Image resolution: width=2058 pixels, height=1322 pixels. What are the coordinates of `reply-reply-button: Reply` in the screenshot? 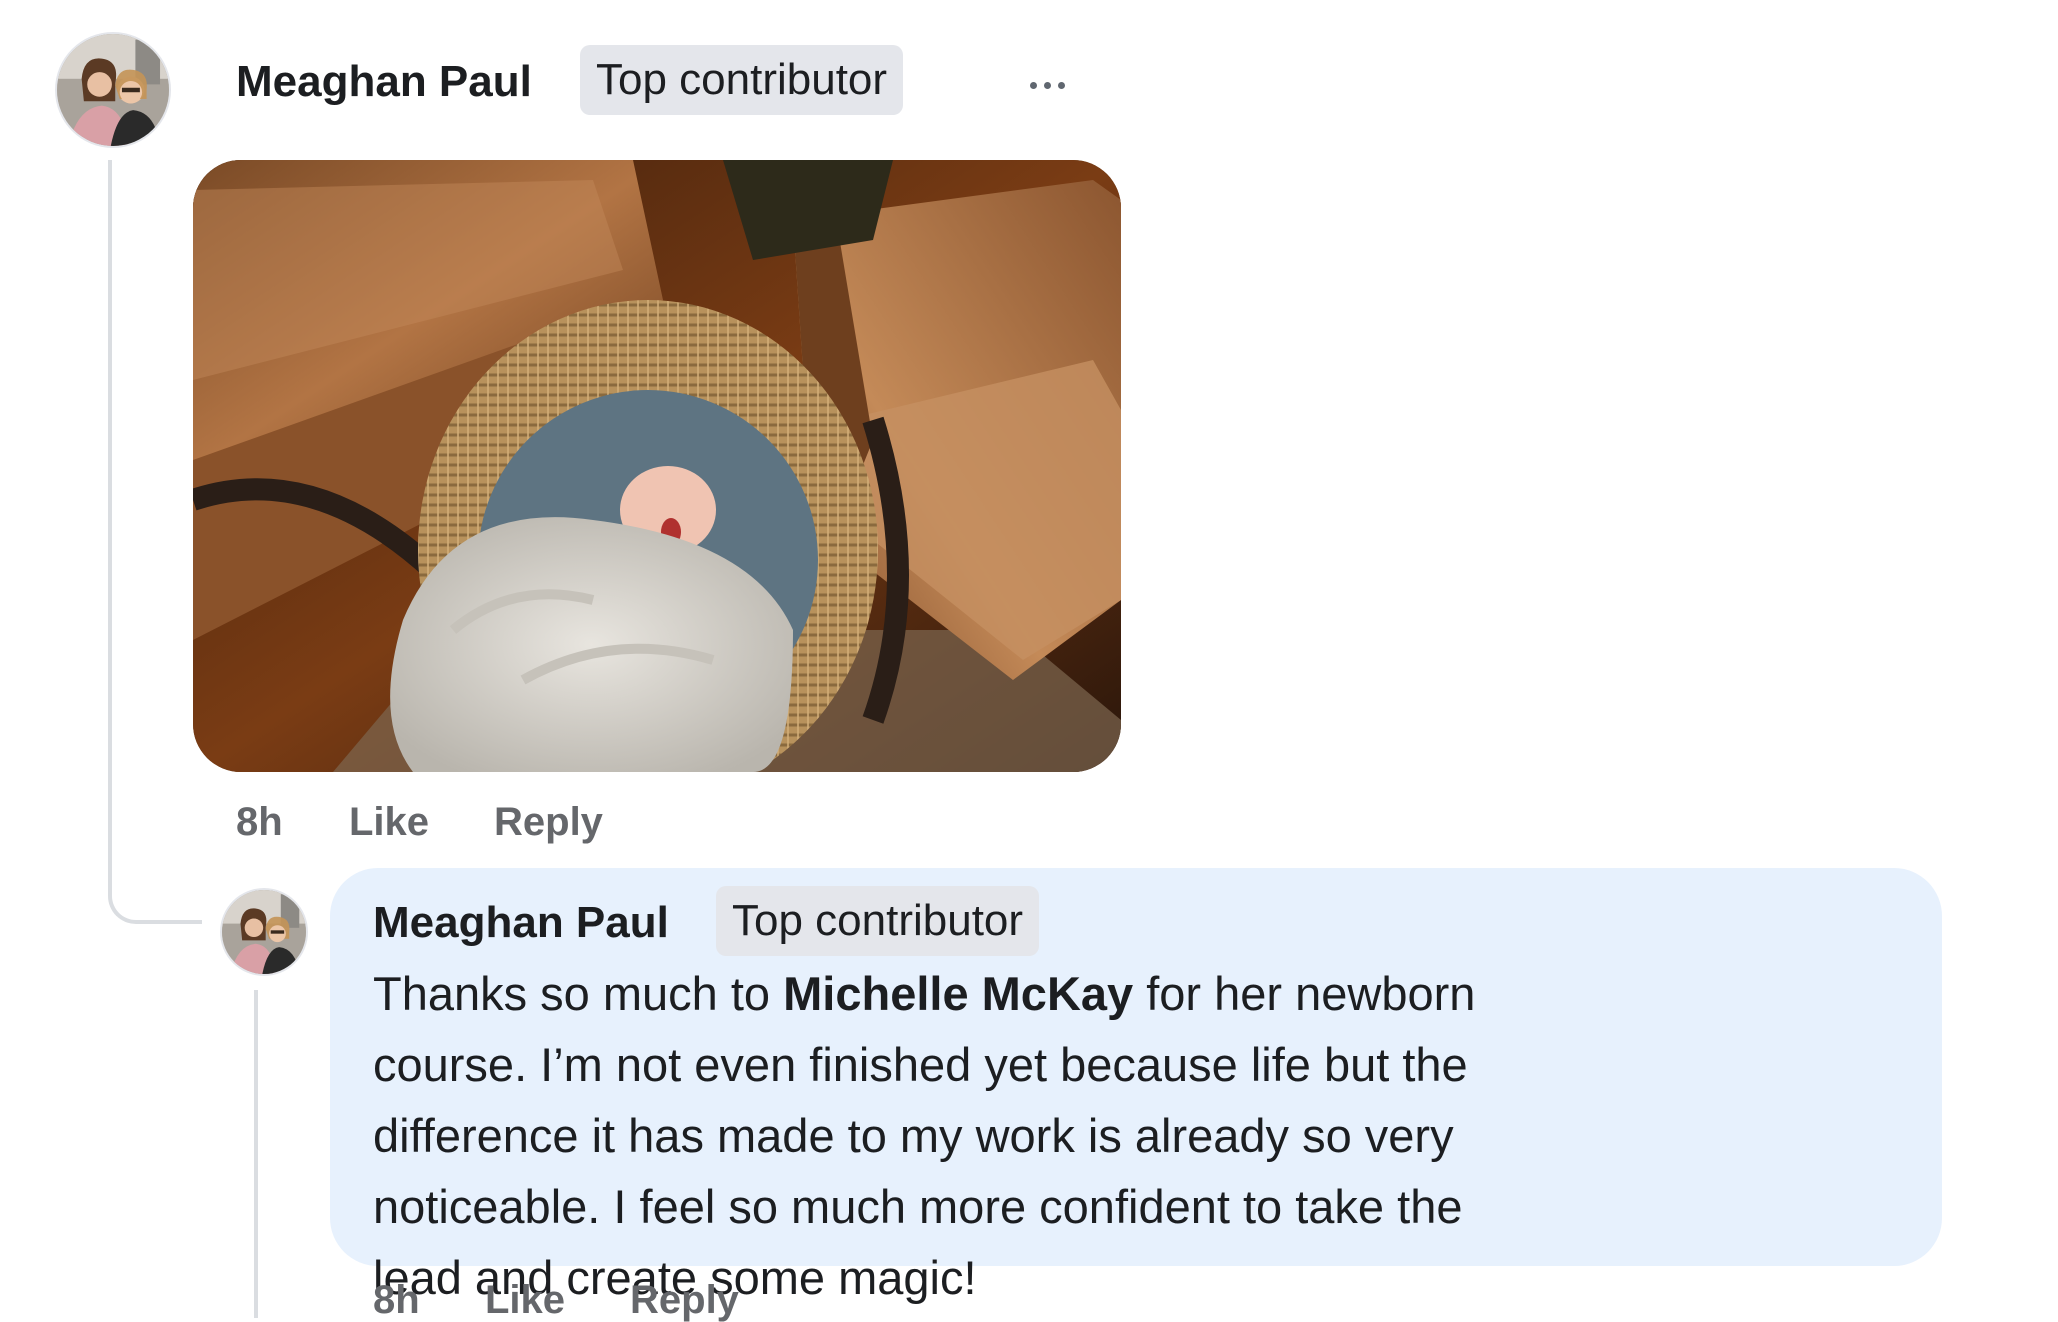 It's located at (684, 1300).